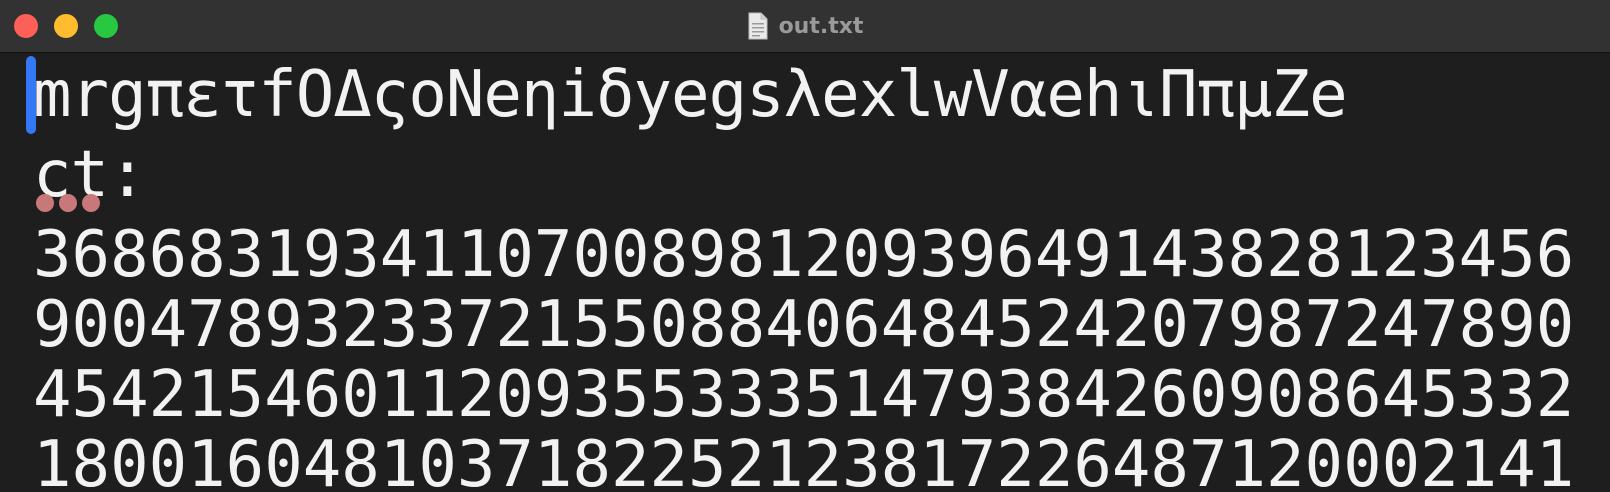  Describe the element at coordinates (803, 395) in the screenshot. I see `text-line-5: 4542154601120935533351479384260908645332` at that location.